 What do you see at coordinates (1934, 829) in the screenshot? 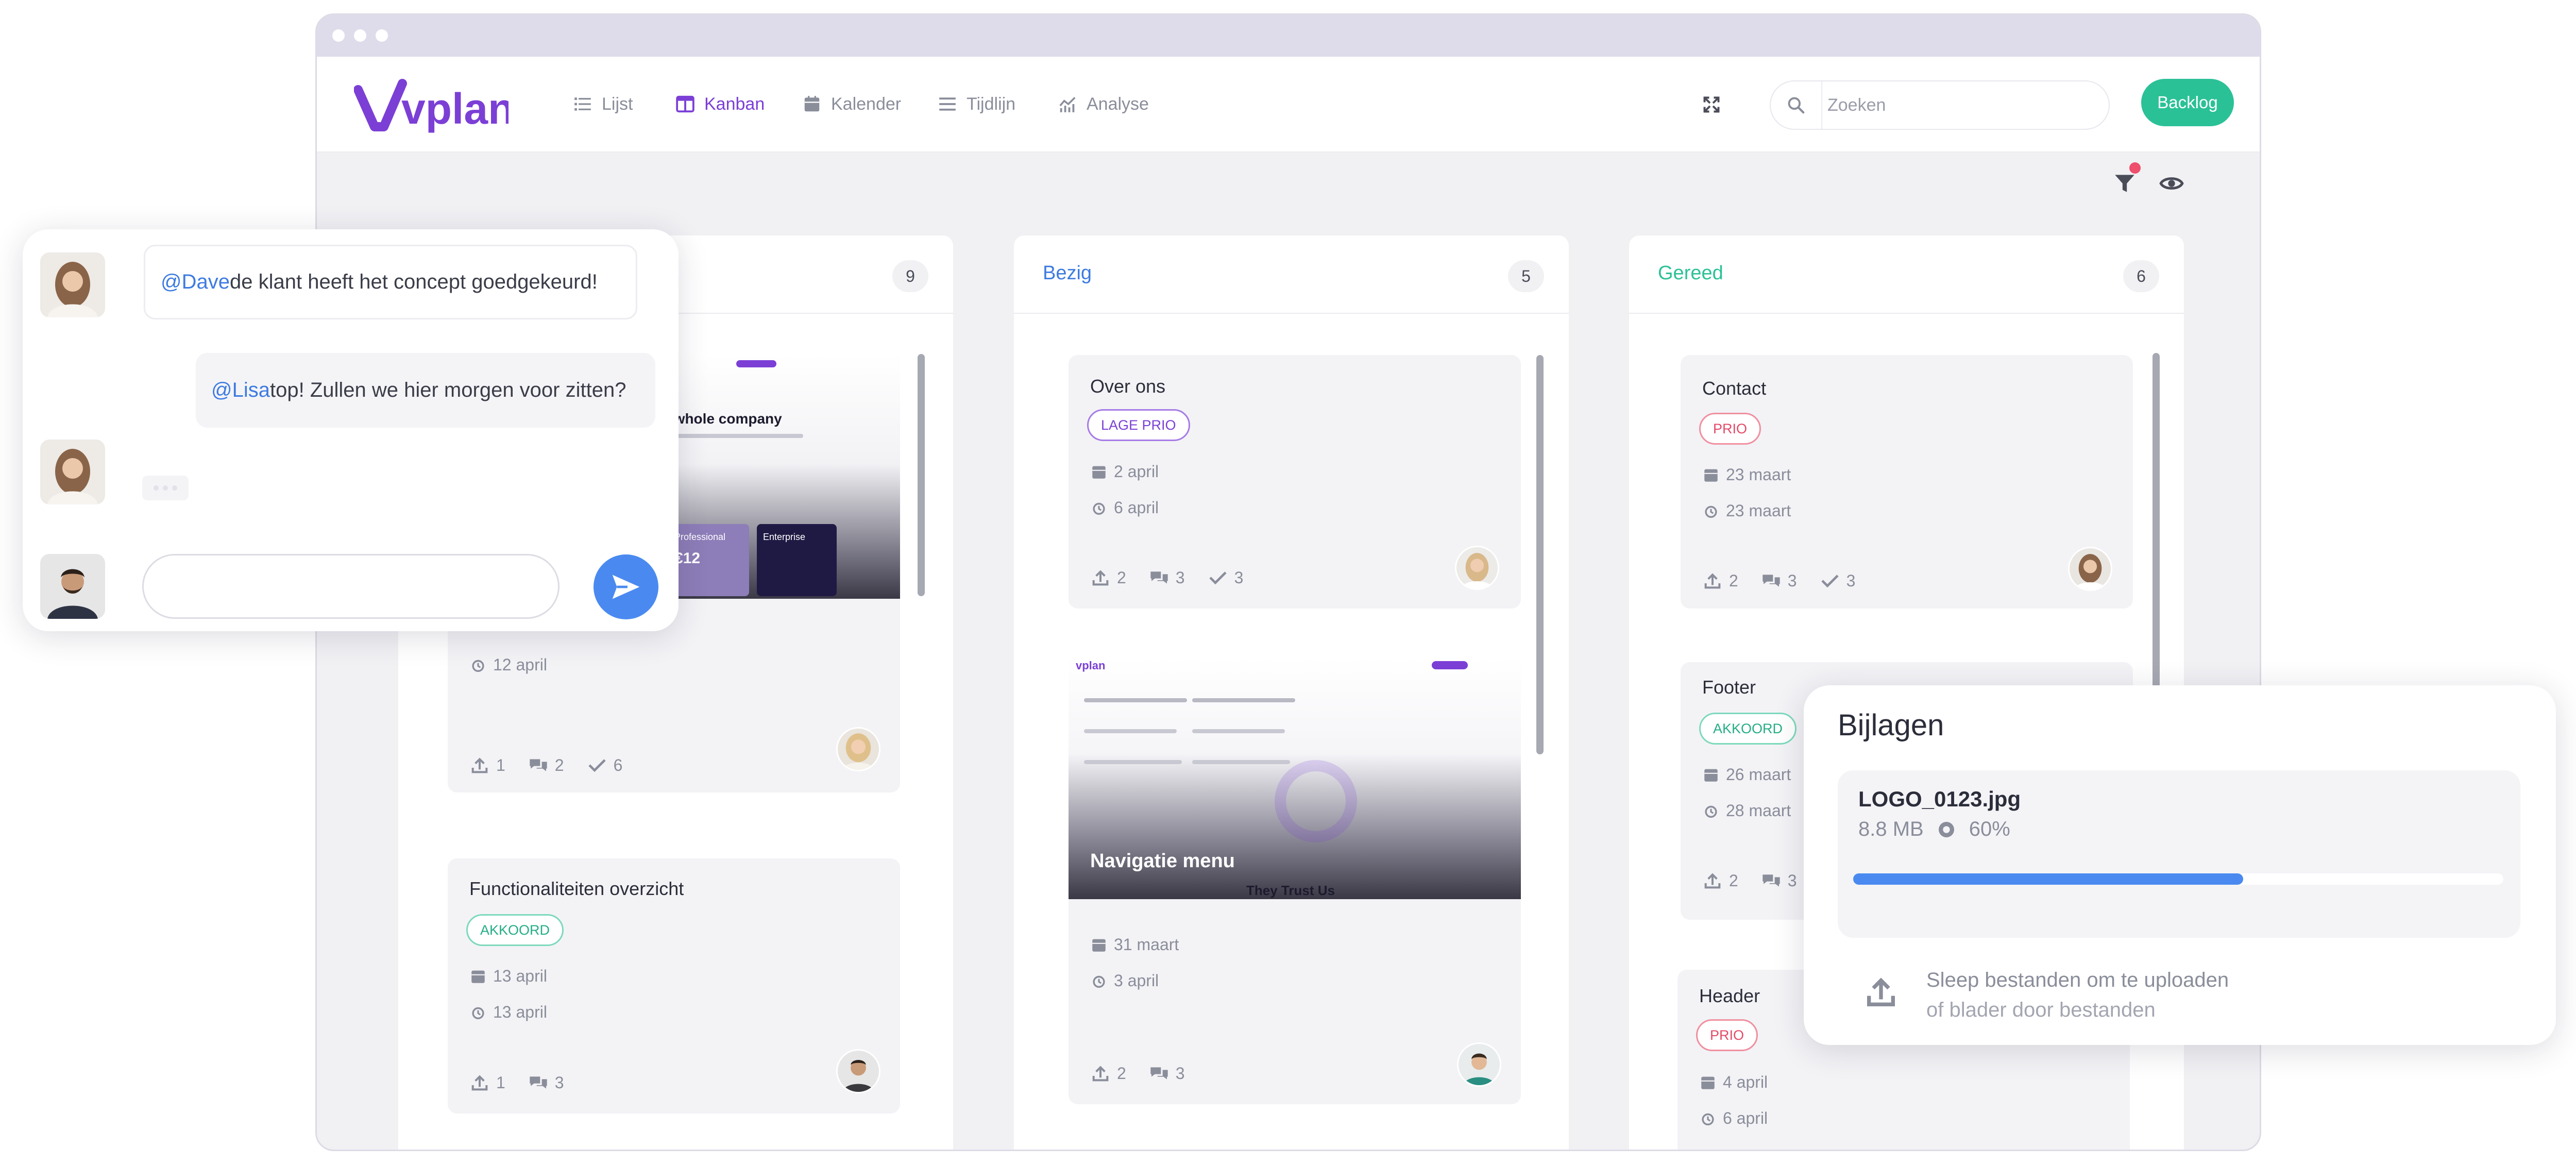
I see `file-meta: 8.8 MB 60%` at bounding box center [1934, 829].